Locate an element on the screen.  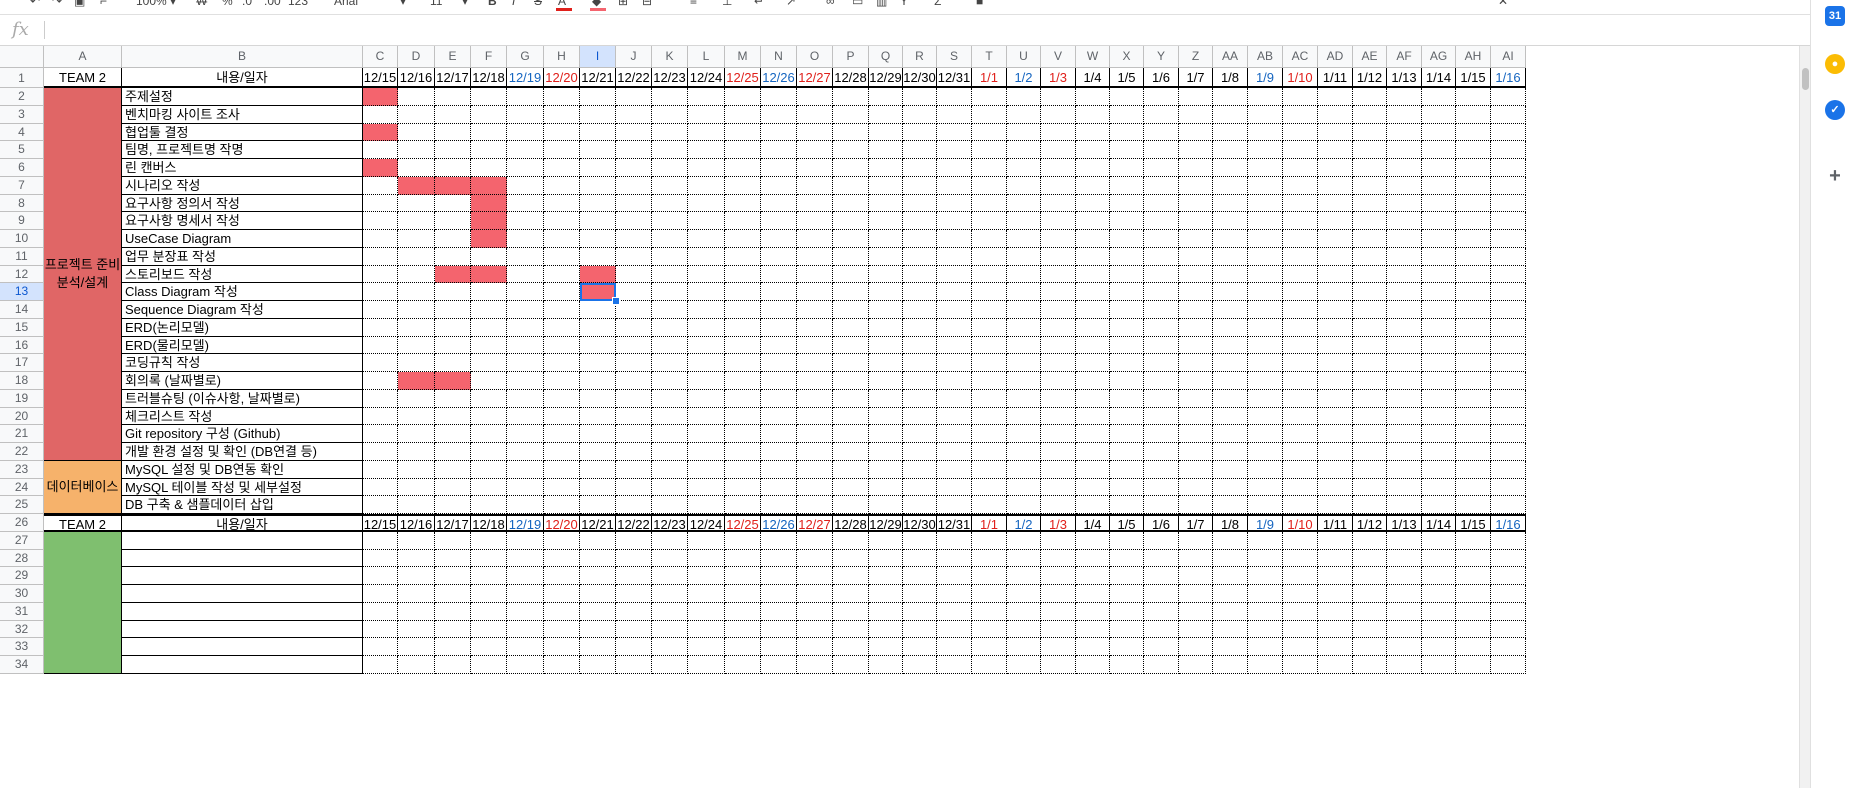
row-header: 9 is located at coordinates (22, 221).